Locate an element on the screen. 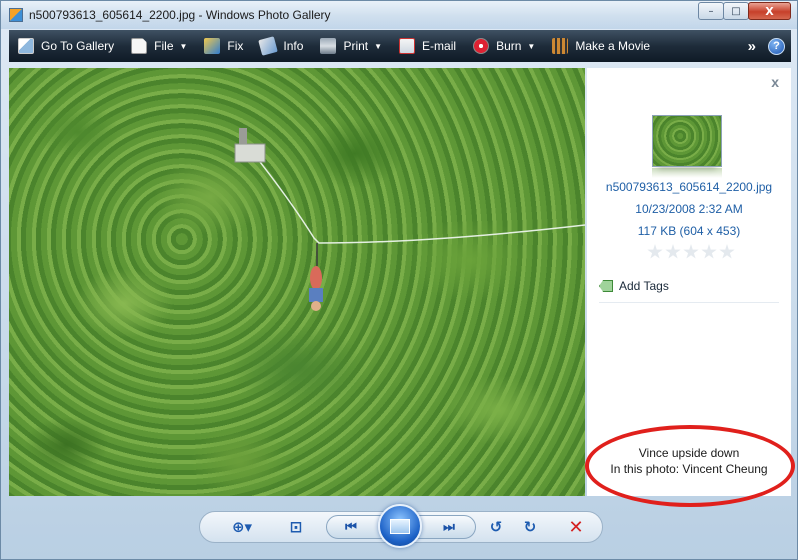  add-tags-label: Add Tags is located at coordinates (644, 286).